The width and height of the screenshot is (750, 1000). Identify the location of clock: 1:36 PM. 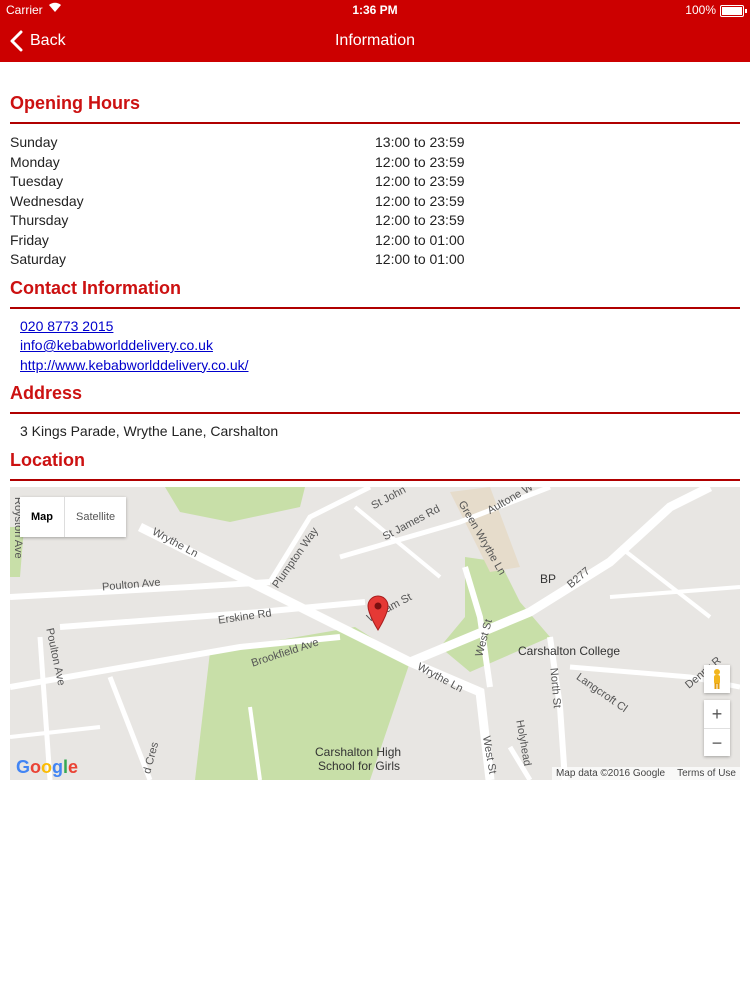
(375, 10).